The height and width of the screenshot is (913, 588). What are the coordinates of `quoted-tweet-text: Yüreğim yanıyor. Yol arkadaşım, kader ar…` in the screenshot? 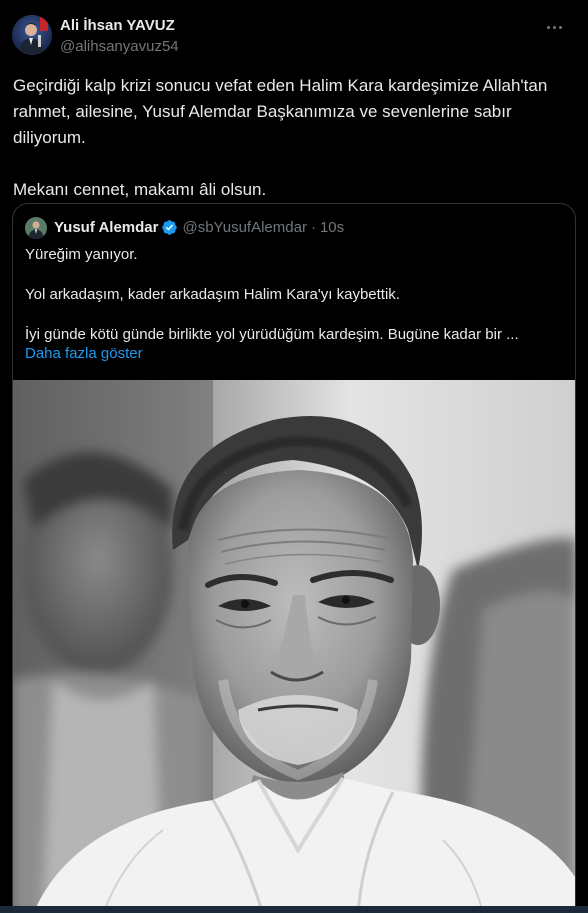 It's located at (272, 294).